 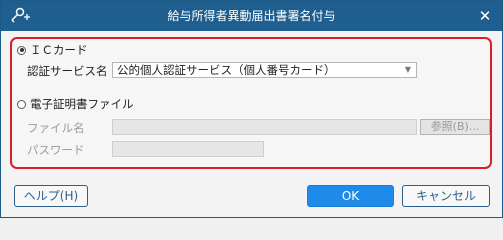 What do you see at coordinates (56, 150) in the screenshot?
I see `password-label: パスワード` at bounding box center [56, 150].